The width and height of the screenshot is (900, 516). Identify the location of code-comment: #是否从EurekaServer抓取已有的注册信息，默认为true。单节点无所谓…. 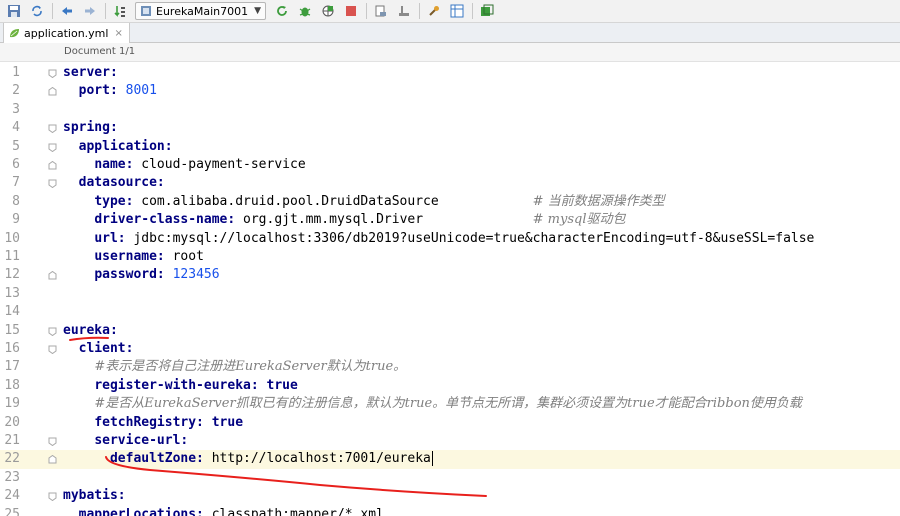
(448, 404).